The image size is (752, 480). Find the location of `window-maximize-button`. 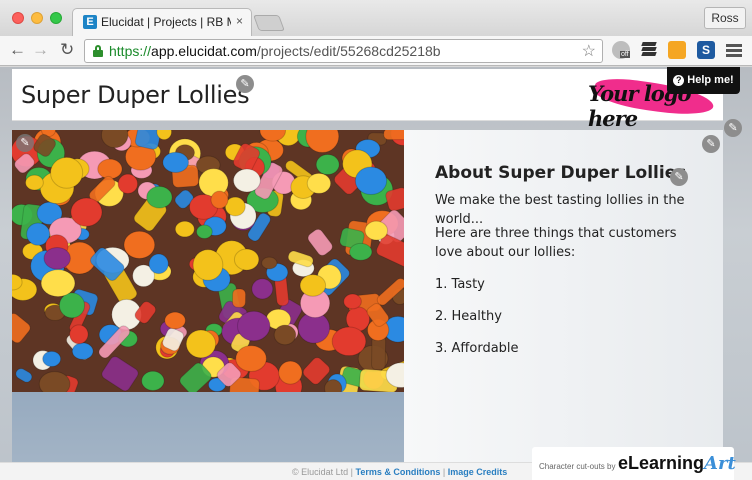

window-maximize-button is located at coordinates (56, 18).